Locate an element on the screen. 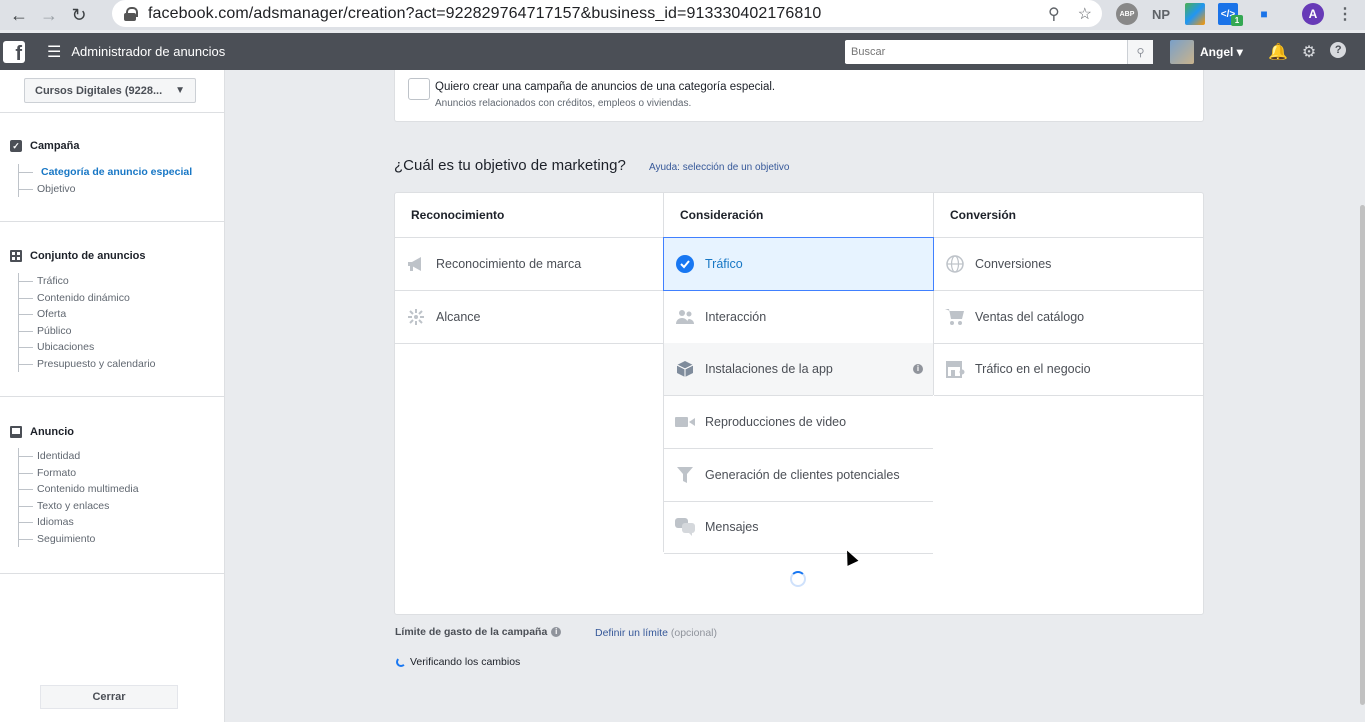  sidebar-item-placements: Ubicaciones is located at coordinates (87, 347).